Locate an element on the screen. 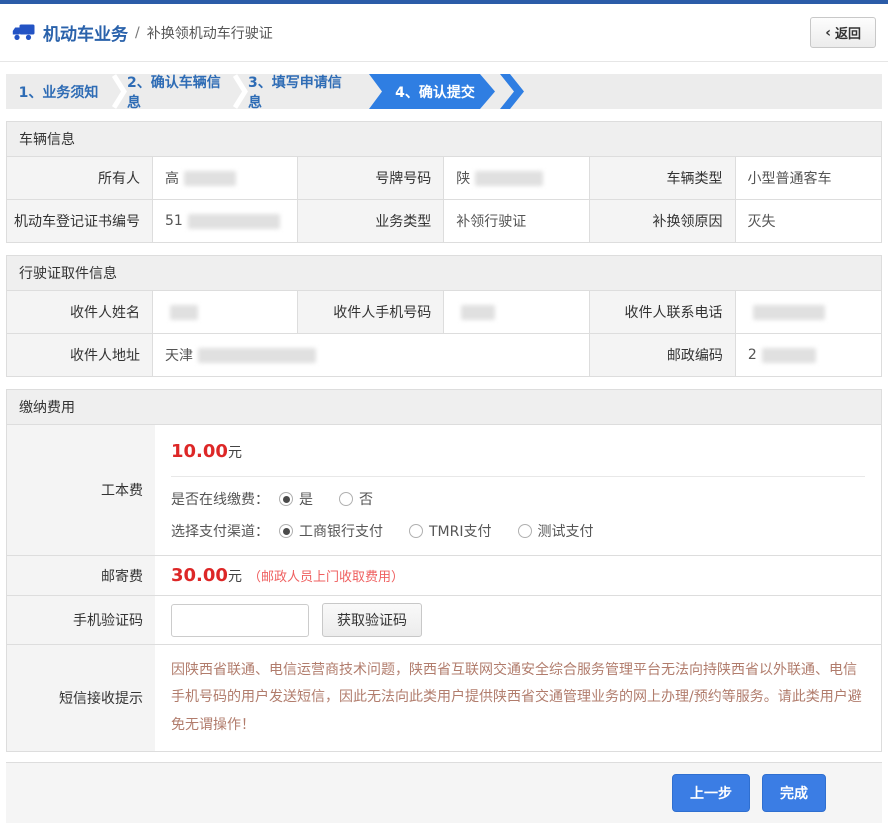  registration-cert-value: 51 is located at coordinates (226, 221).